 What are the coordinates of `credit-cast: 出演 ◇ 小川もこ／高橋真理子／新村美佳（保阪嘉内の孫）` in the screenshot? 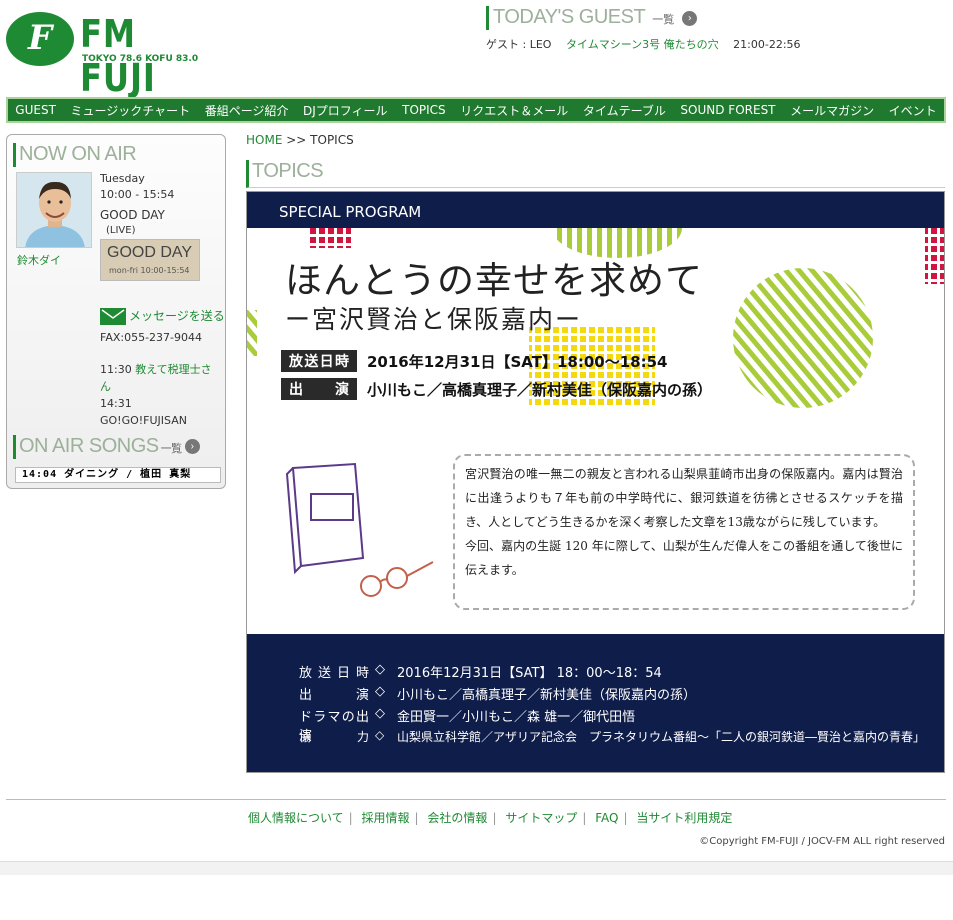 It's located at (498, 693).